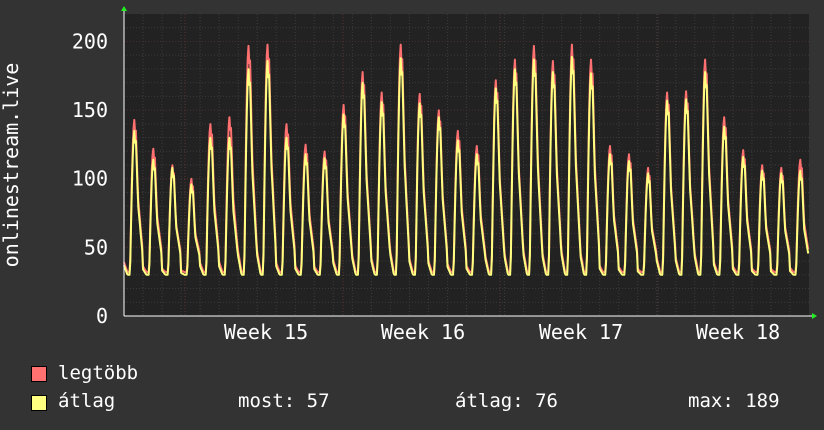 This screenshot has height=430, width=824. Describe the element at coordinates (11, 165) in the screenshot. I see `y-axis-label: onlinestream.live` at that location.